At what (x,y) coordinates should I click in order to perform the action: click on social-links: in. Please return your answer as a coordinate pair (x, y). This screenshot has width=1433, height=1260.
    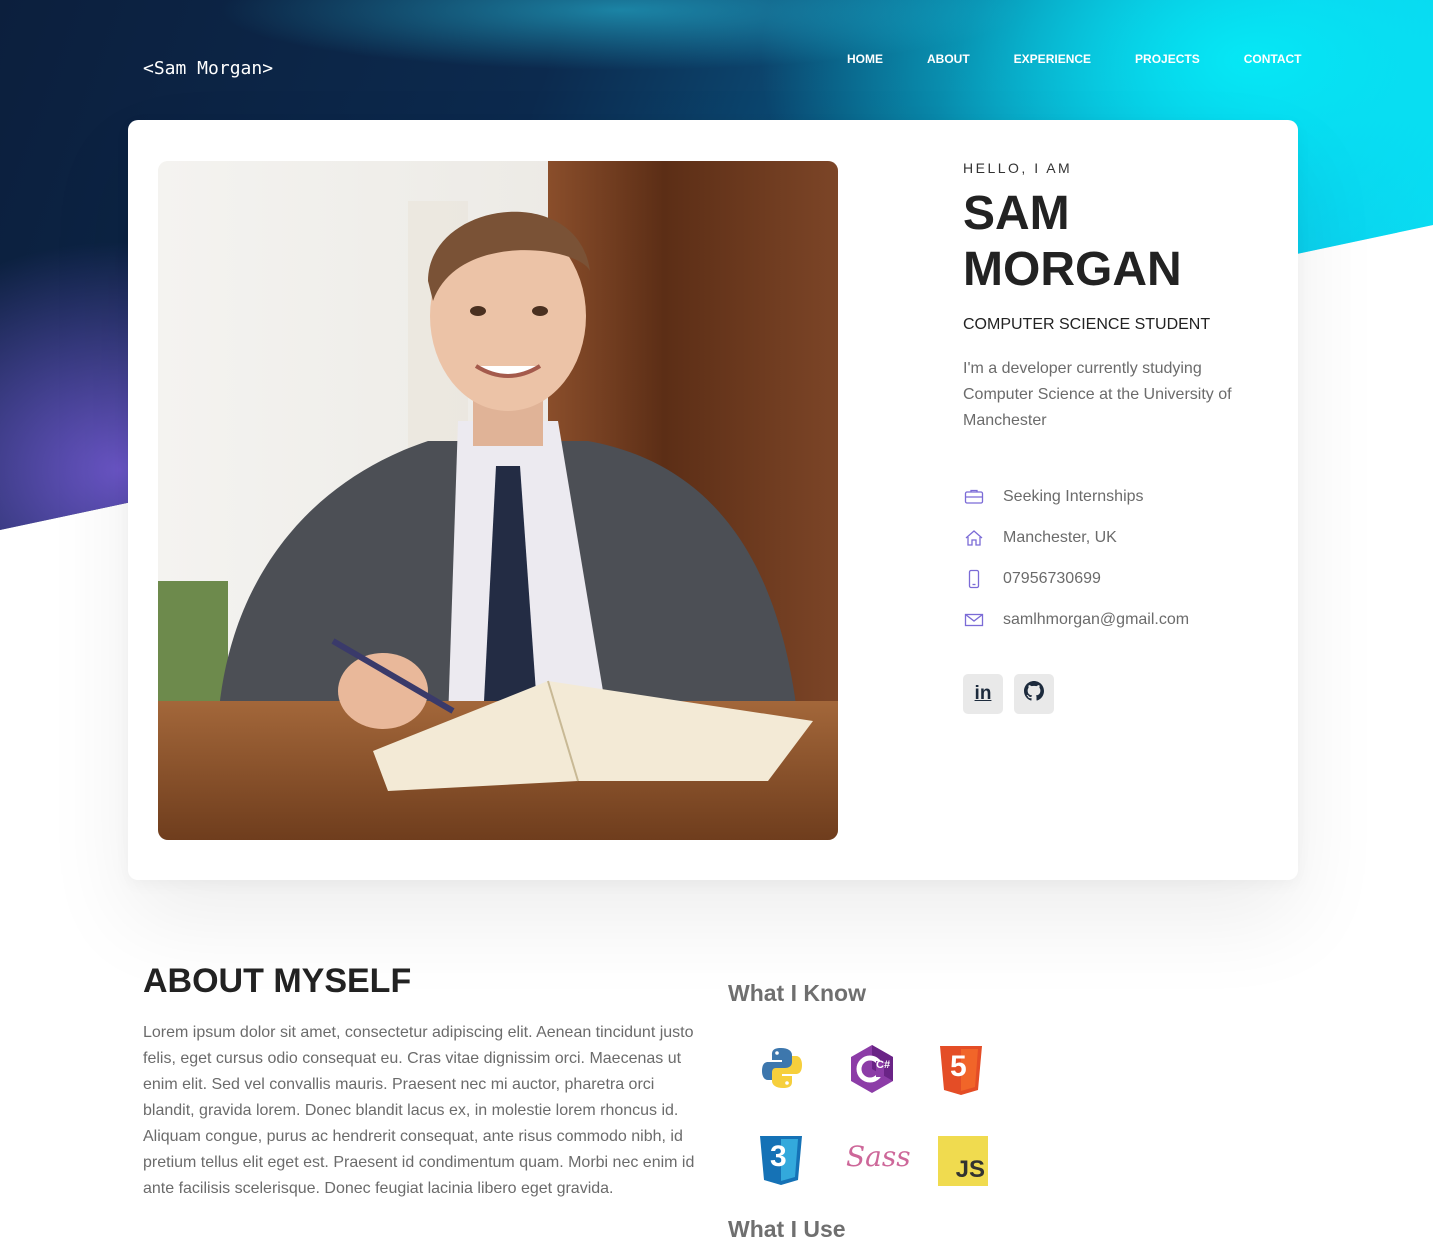
    Looking at the image, I should click on (1123, 694).